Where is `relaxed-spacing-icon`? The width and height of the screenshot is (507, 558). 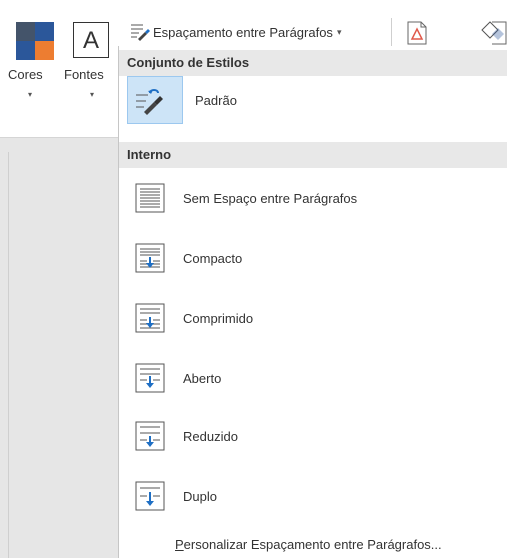 relaxed-spacing-icon is located at coordinates (150, 436).